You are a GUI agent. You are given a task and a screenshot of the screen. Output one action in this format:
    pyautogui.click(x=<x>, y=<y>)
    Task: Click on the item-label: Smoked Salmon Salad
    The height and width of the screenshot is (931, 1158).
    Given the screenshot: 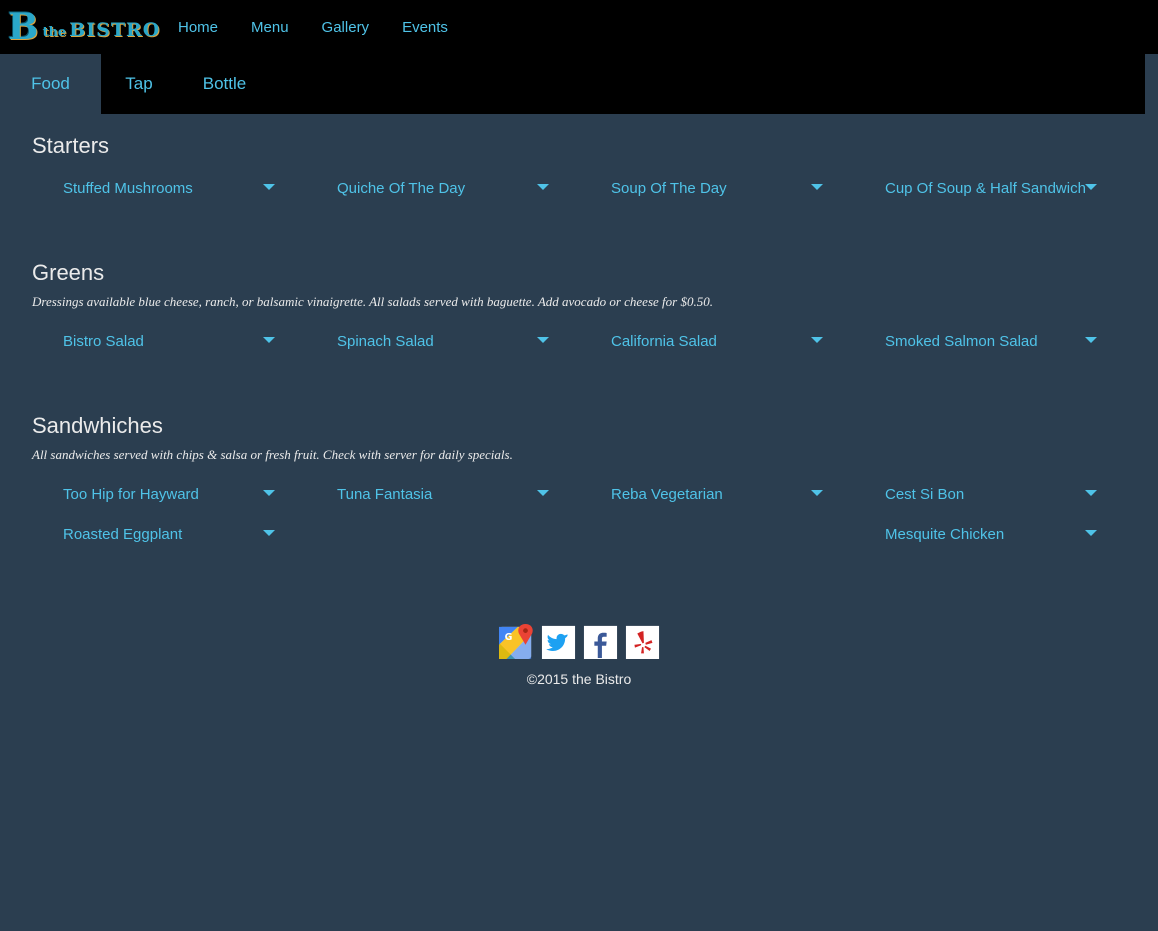 What is the action you would take?
    pyautogui.click(x=961, y=341)
    